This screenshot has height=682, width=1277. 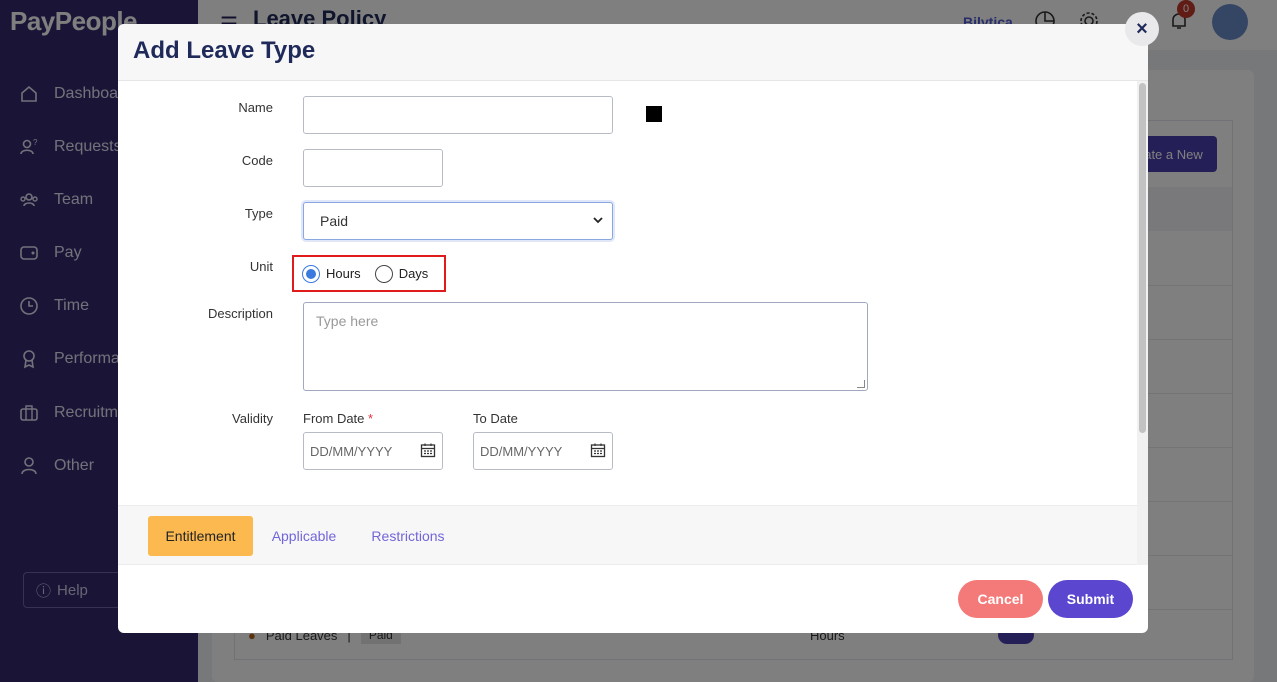 I want to click on code-input, so click(x=373, y=168).